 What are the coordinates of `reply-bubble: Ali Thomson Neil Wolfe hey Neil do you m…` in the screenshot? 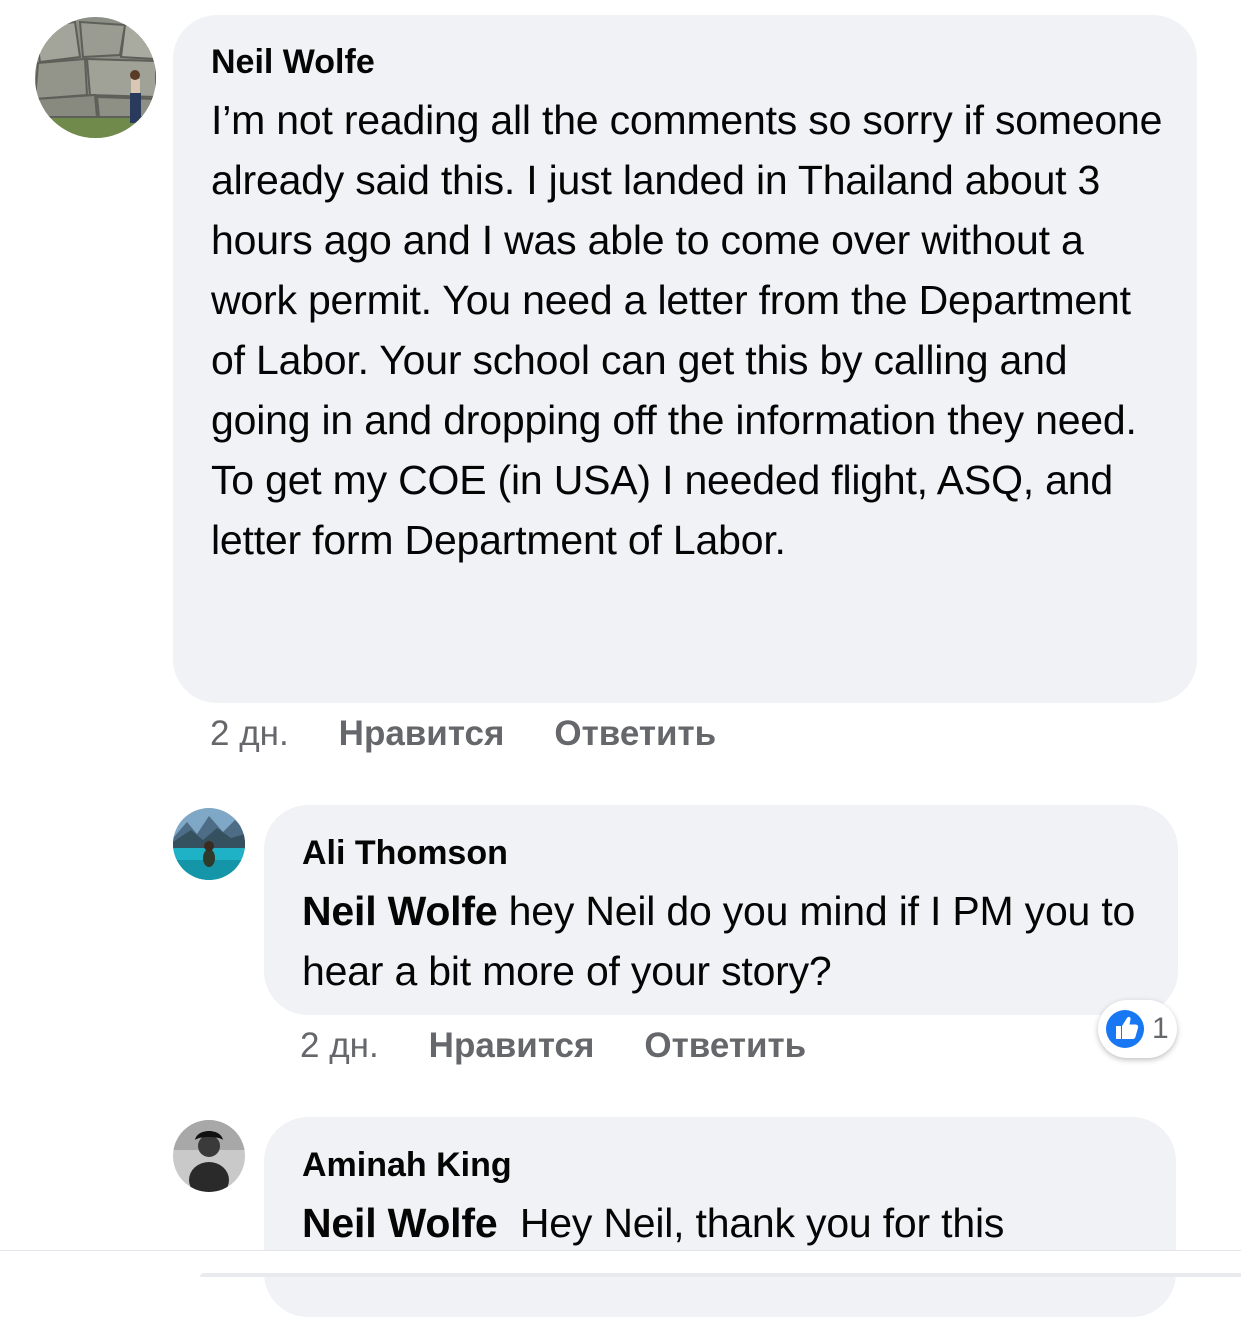 It's located at (721, 910).